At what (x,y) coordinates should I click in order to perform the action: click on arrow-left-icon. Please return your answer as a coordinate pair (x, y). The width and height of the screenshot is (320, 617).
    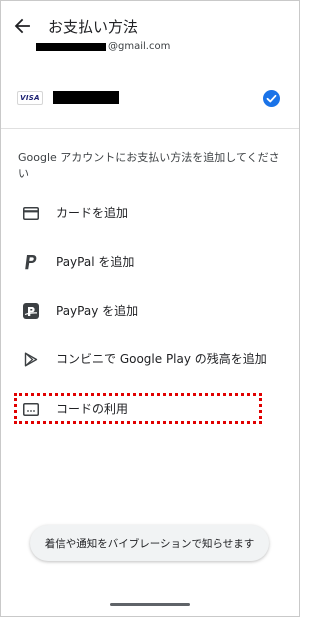
    Looking at the image, I should click on (22, 26).